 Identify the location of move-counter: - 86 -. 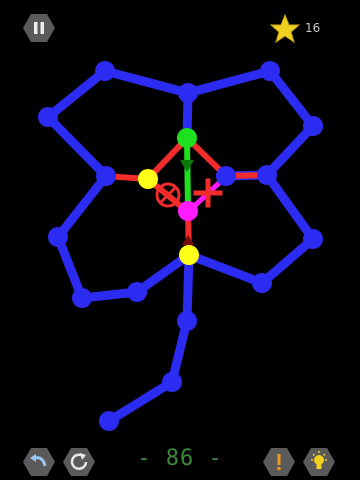
(180, 458).